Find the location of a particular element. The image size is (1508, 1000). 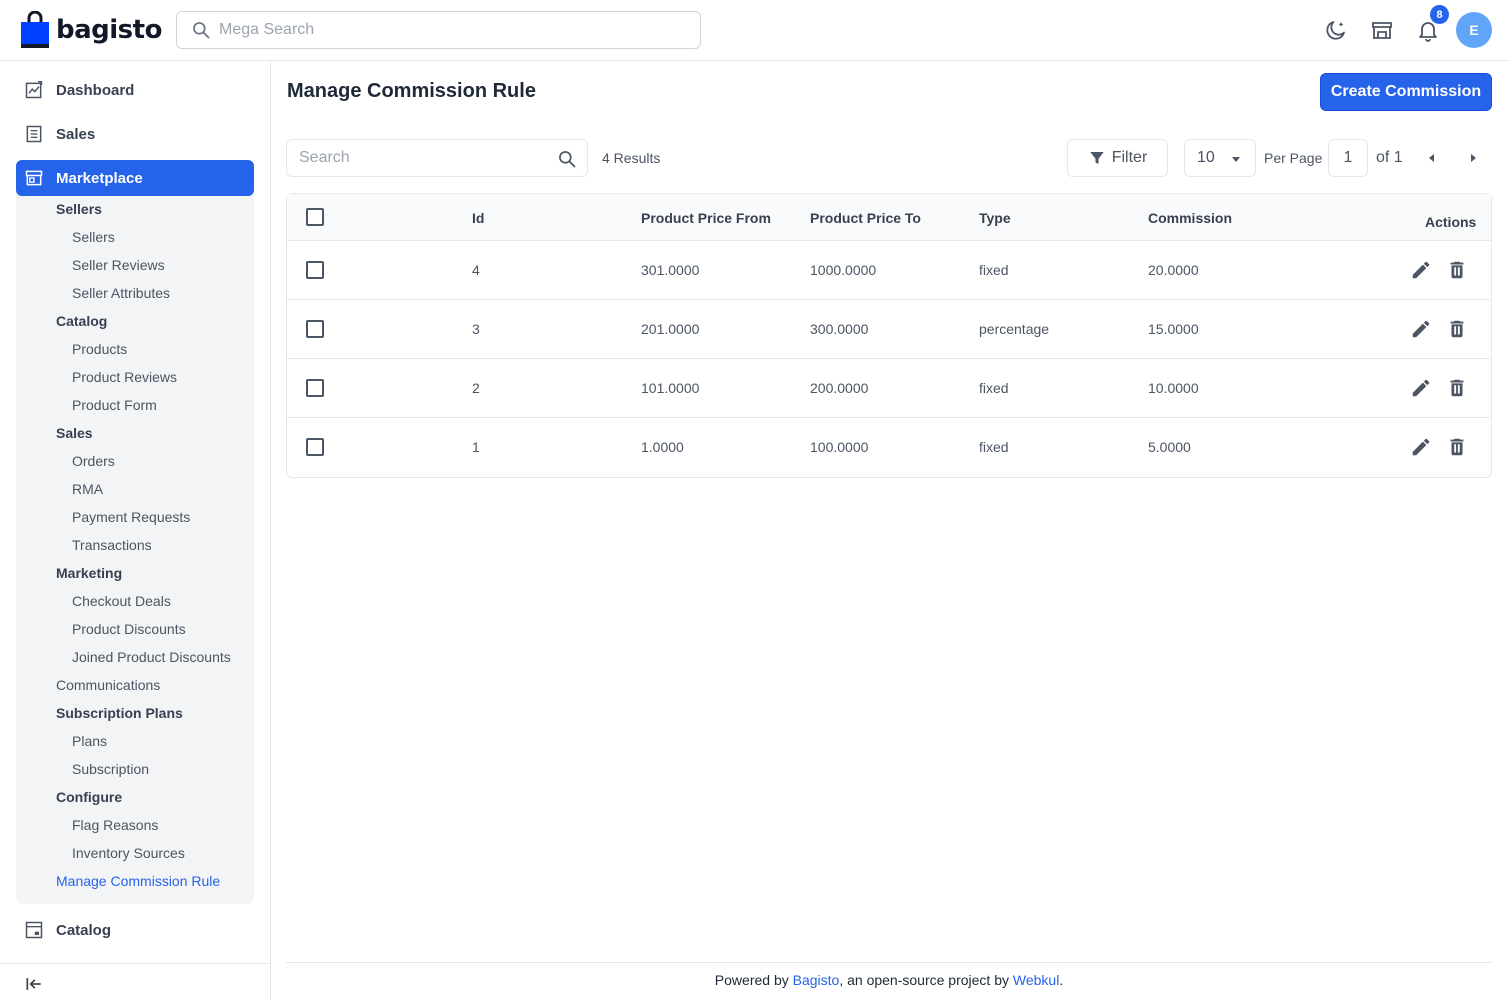

mega-search-placeholder: Mega Search is located at coordinates (267, 29).